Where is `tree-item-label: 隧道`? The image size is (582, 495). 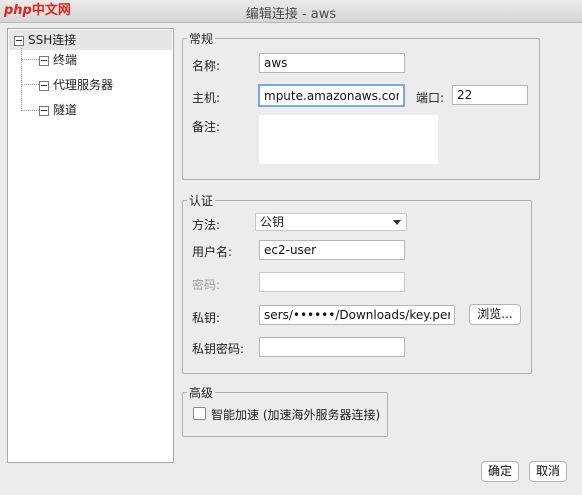
tree-item-label: 隧道 is located at coordinates (65, 110).